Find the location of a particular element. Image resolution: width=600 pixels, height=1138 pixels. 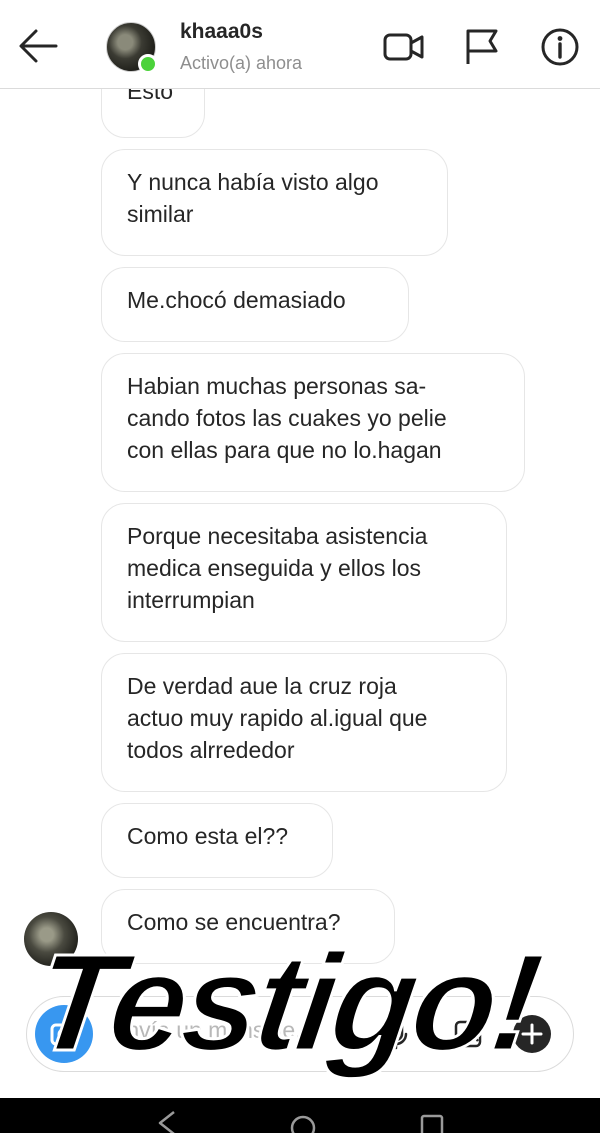

activity-status: Activo(a) ahora is located at coordinates (241, 63).